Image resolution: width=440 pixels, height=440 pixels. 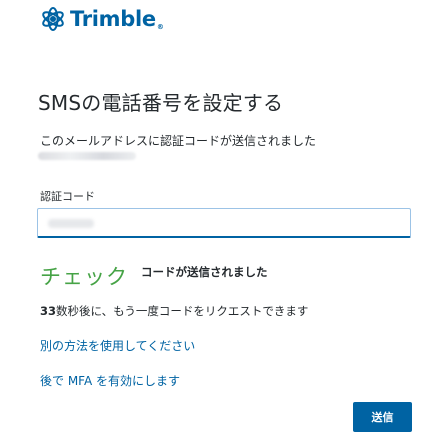 What do you see at coordinates (160, 27) in the screenshot?
I see `trademark: ®` at bounding box center [160, 27].